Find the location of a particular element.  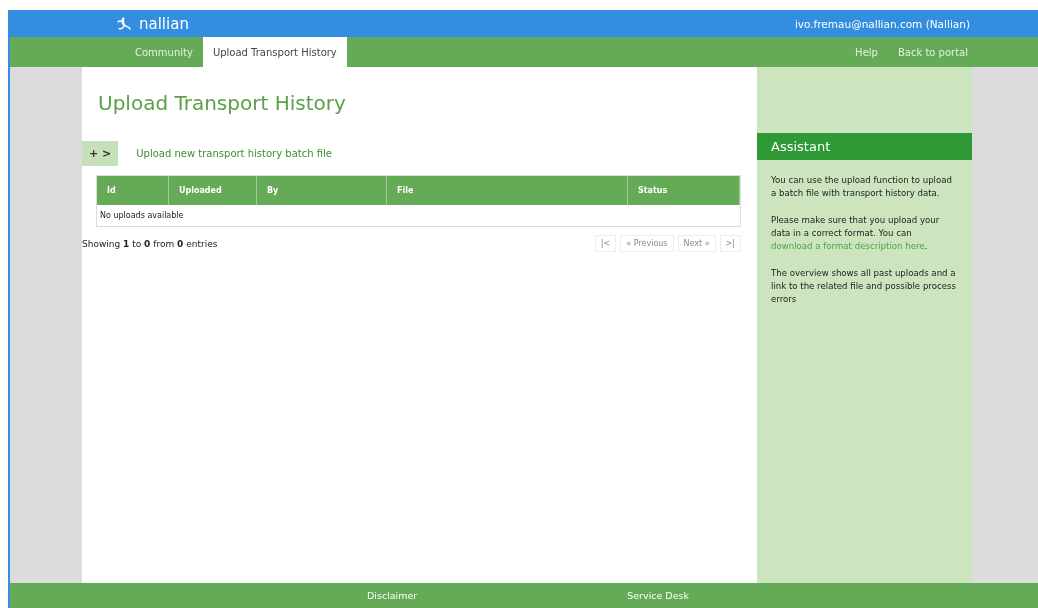

empty-message: No uploads available is located at coordinates (142, 216).